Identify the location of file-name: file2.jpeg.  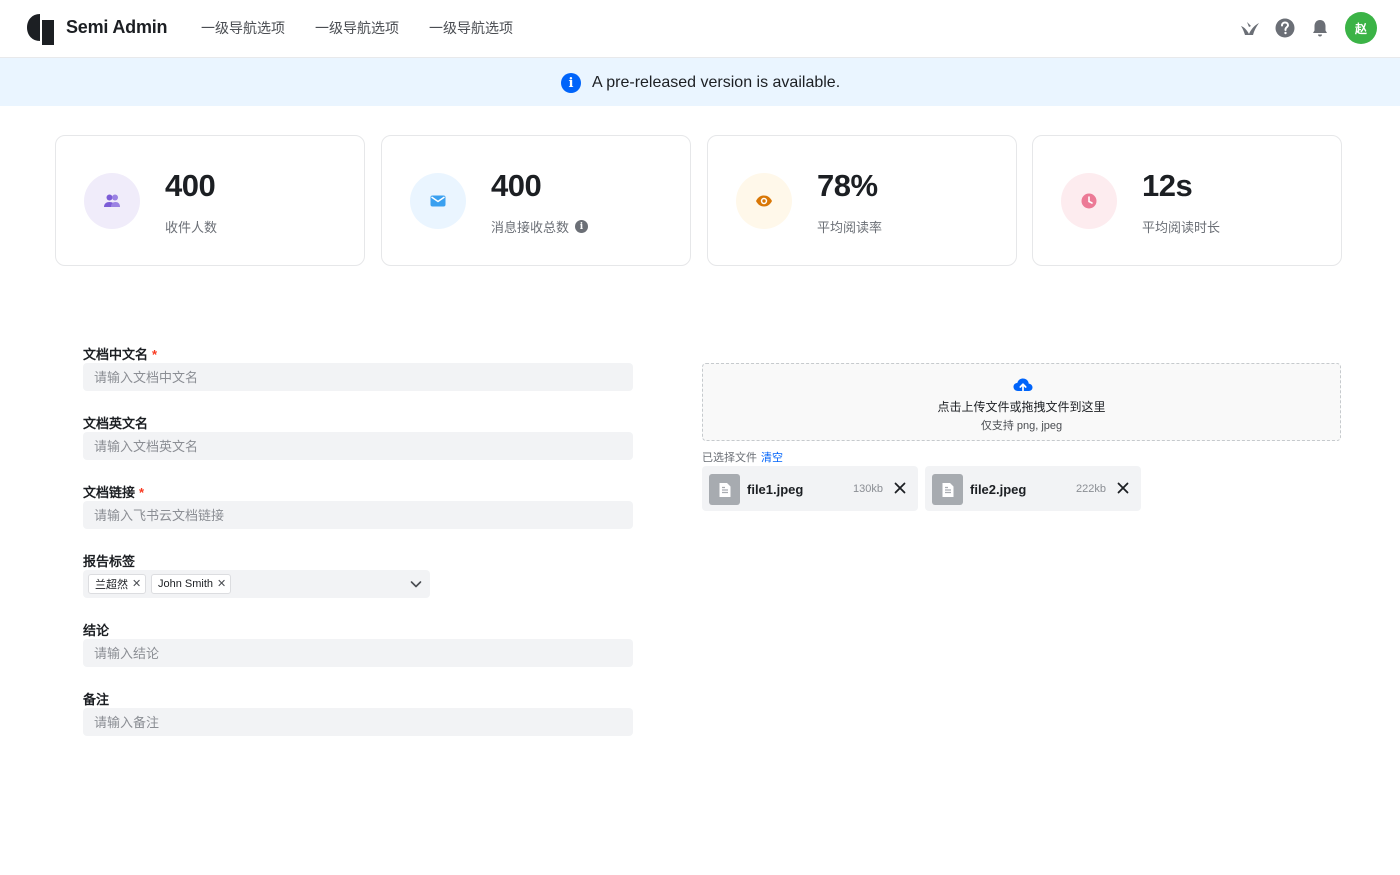
(998, 489).